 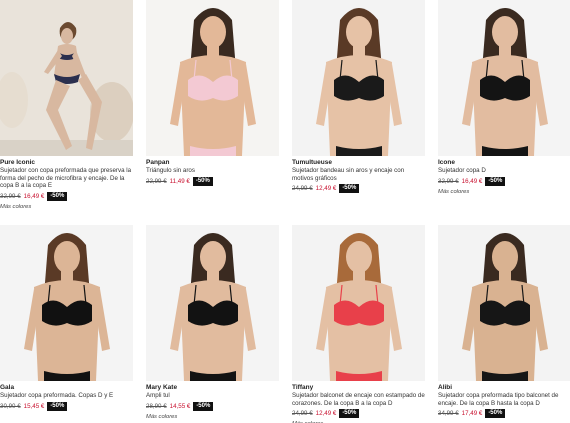 What do you see at coordinates (358, 388) in the screenshot?
I see `product-name: Tiffany` at bounding box center [358, 388].